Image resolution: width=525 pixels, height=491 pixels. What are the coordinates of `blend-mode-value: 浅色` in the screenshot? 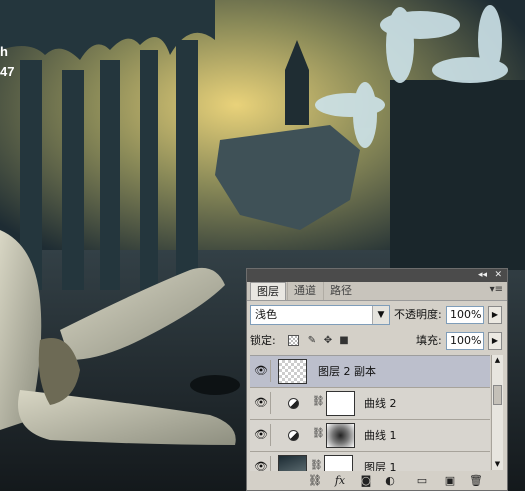 It's located at (266, 314).